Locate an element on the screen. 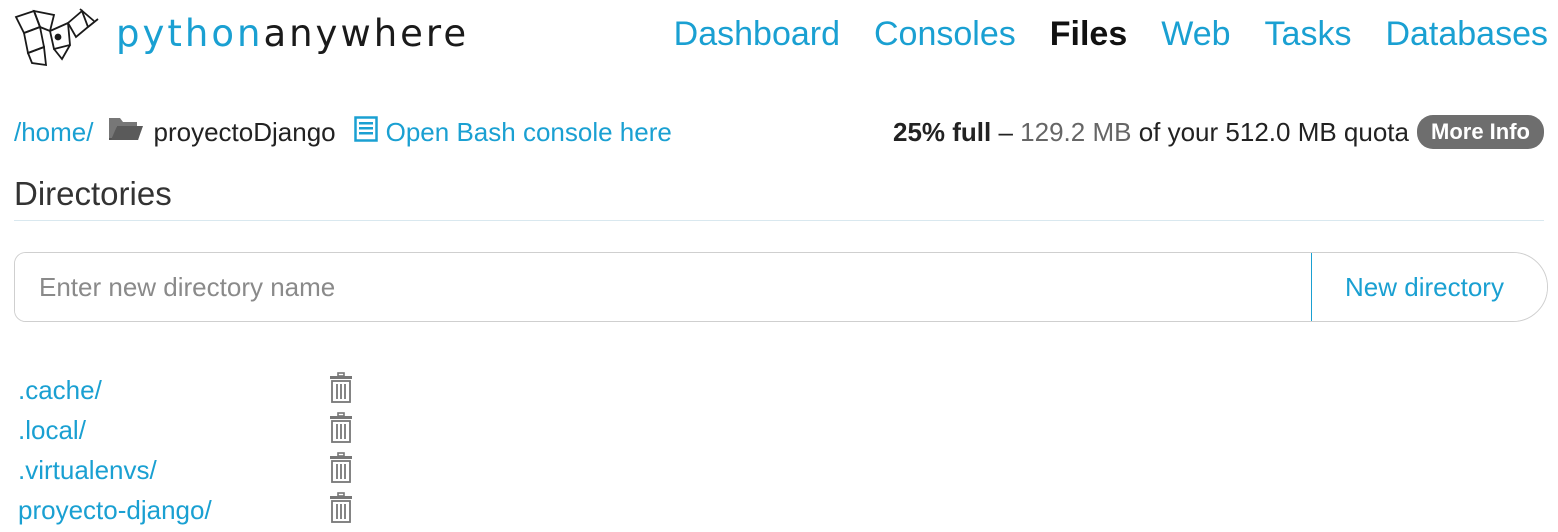 The image size is (1558, 532). new-directory-input is located at coordinates (663, 287).